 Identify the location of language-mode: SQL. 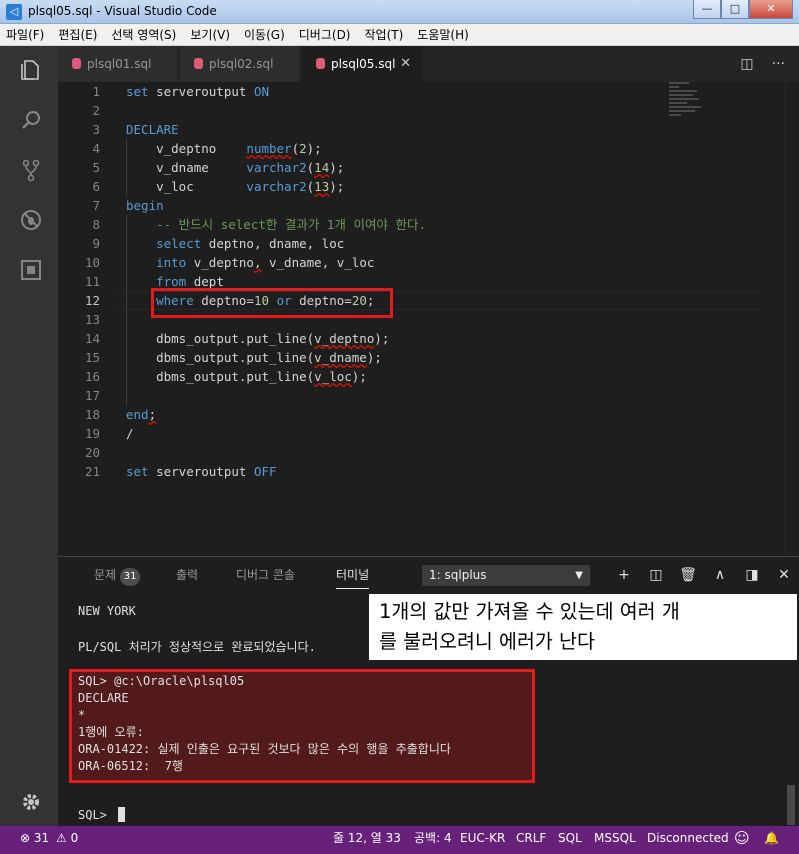
(570, 838).